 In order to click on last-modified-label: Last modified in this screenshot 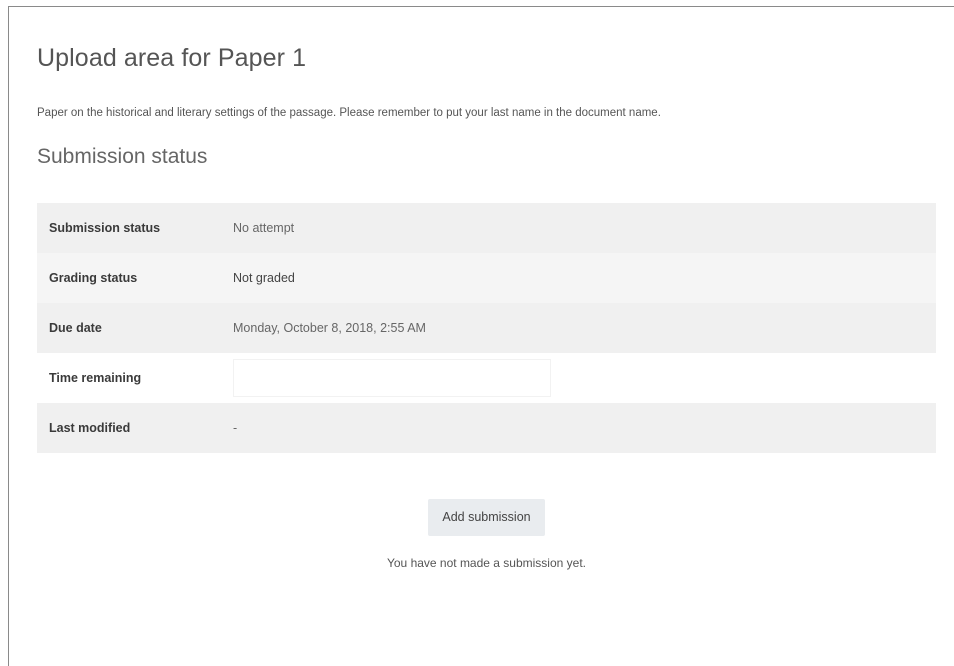, I will do `click(133, 428)`.